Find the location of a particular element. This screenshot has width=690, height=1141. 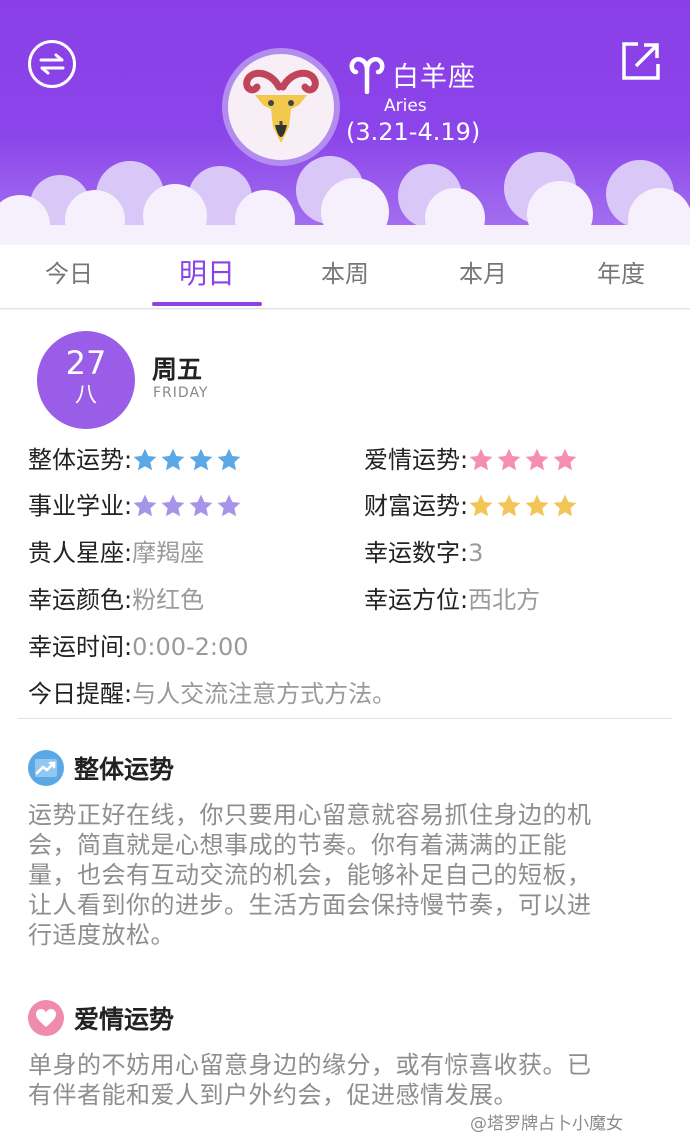

heart-icon is located at coordinates (46, 1018).